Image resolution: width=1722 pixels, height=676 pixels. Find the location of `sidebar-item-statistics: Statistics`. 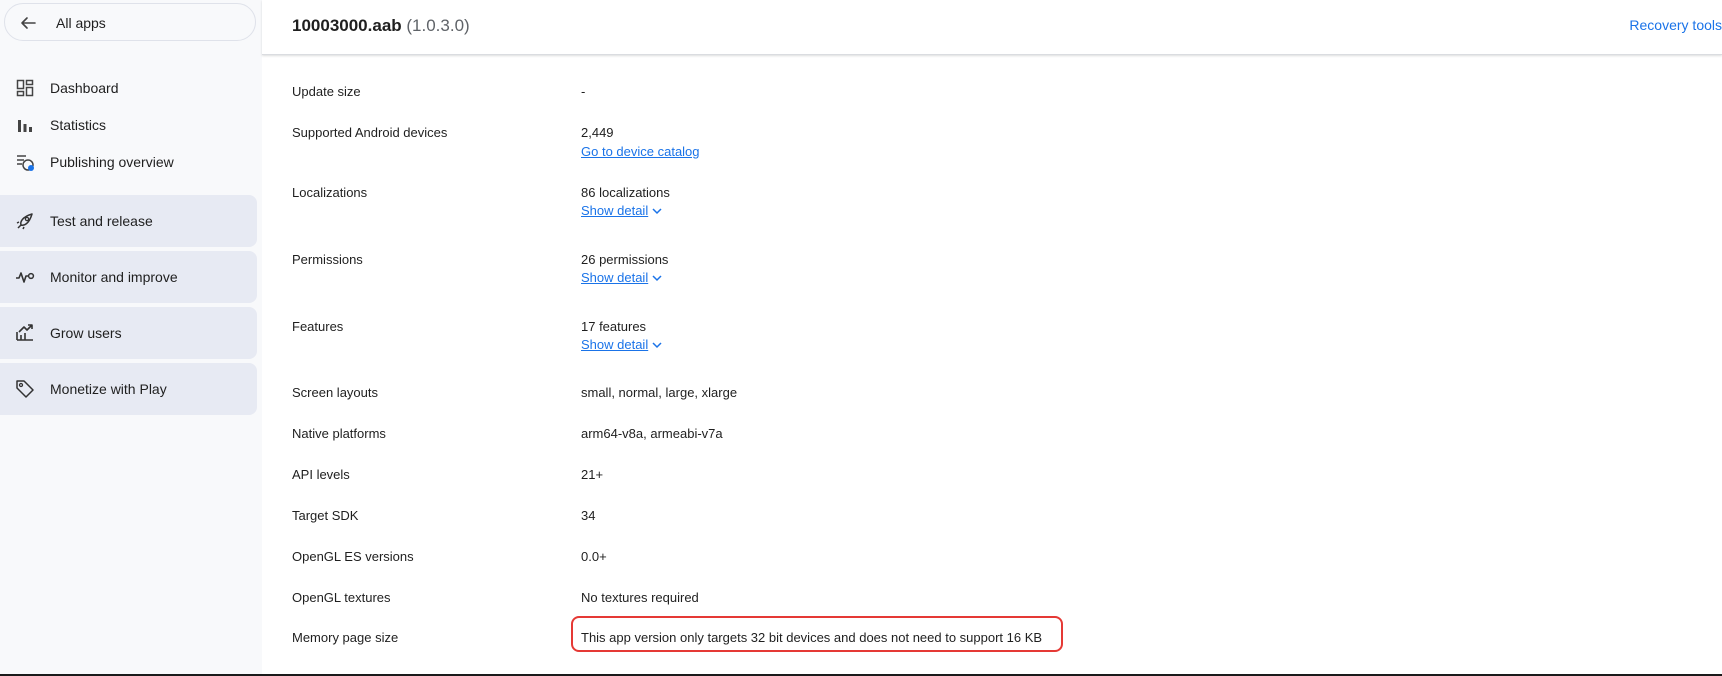

sidebar-item-statistics: Statistics is located at coordinates (128, 125).